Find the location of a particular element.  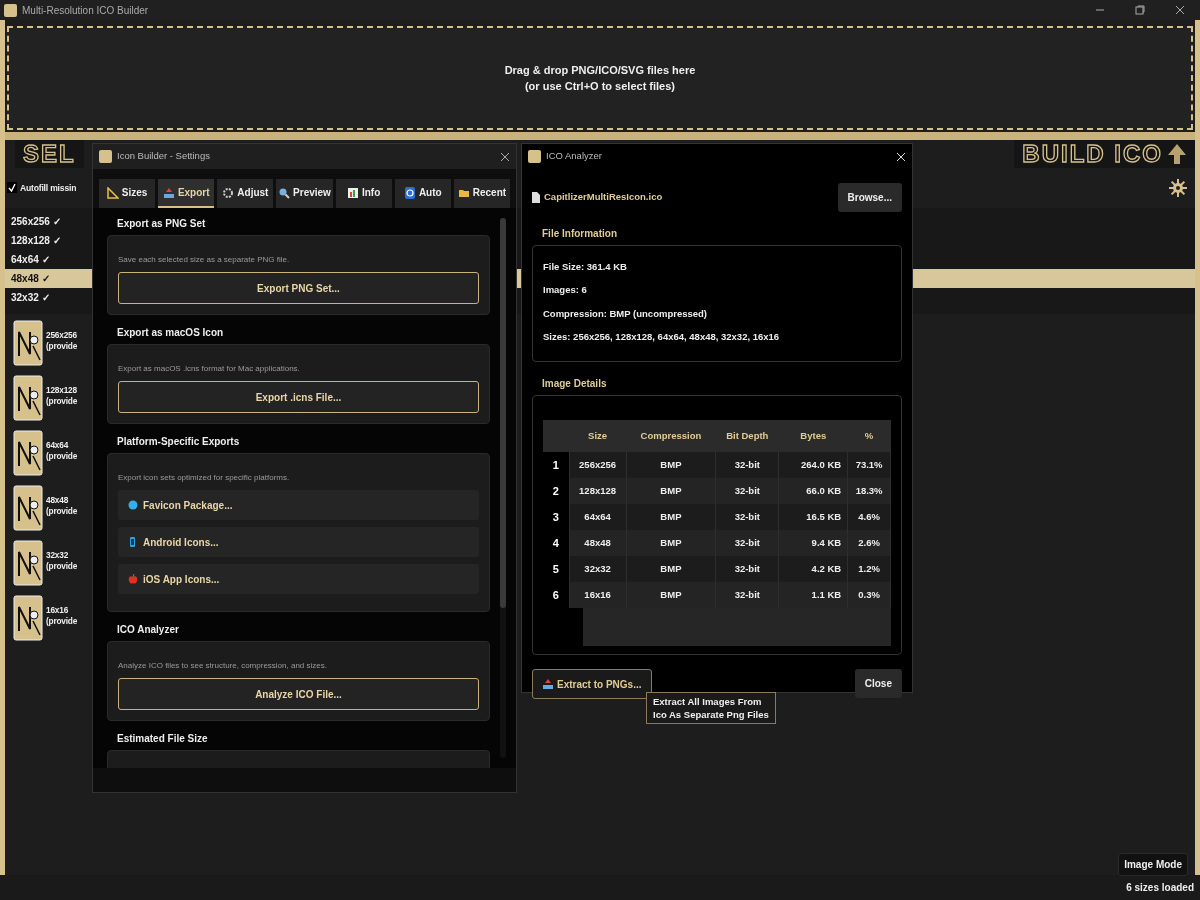

drop-zone: Drag & drop PNG/ICO/SVG files here (or use Ctrl+O to select files) is located at coordinates (600, 78).